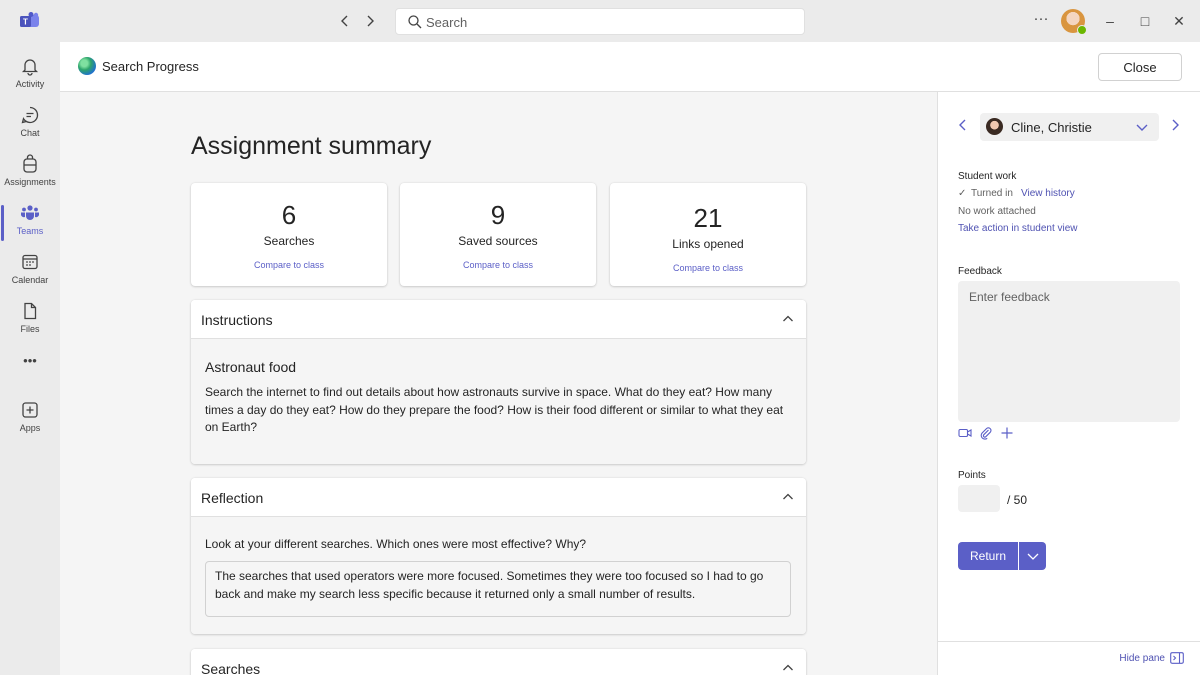 The width and height of the screenshot is (1200, 675). What do you see at coordinates (1074, 22) in the screenshot?
I see `user-avatar` at bounding box center [1074, 22].